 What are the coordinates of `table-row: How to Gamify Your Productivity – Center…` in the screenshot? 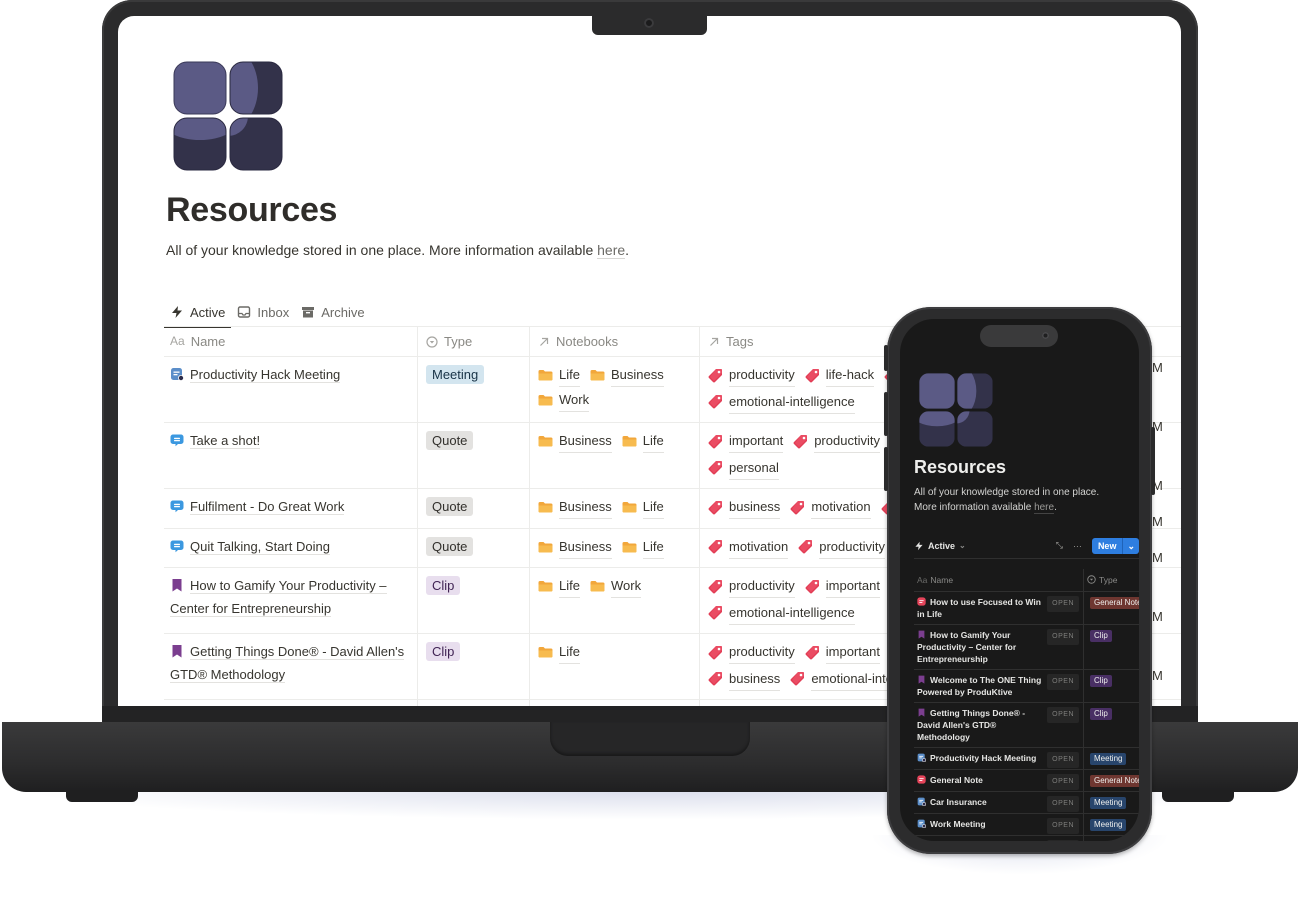 It's located at (1026, 647).